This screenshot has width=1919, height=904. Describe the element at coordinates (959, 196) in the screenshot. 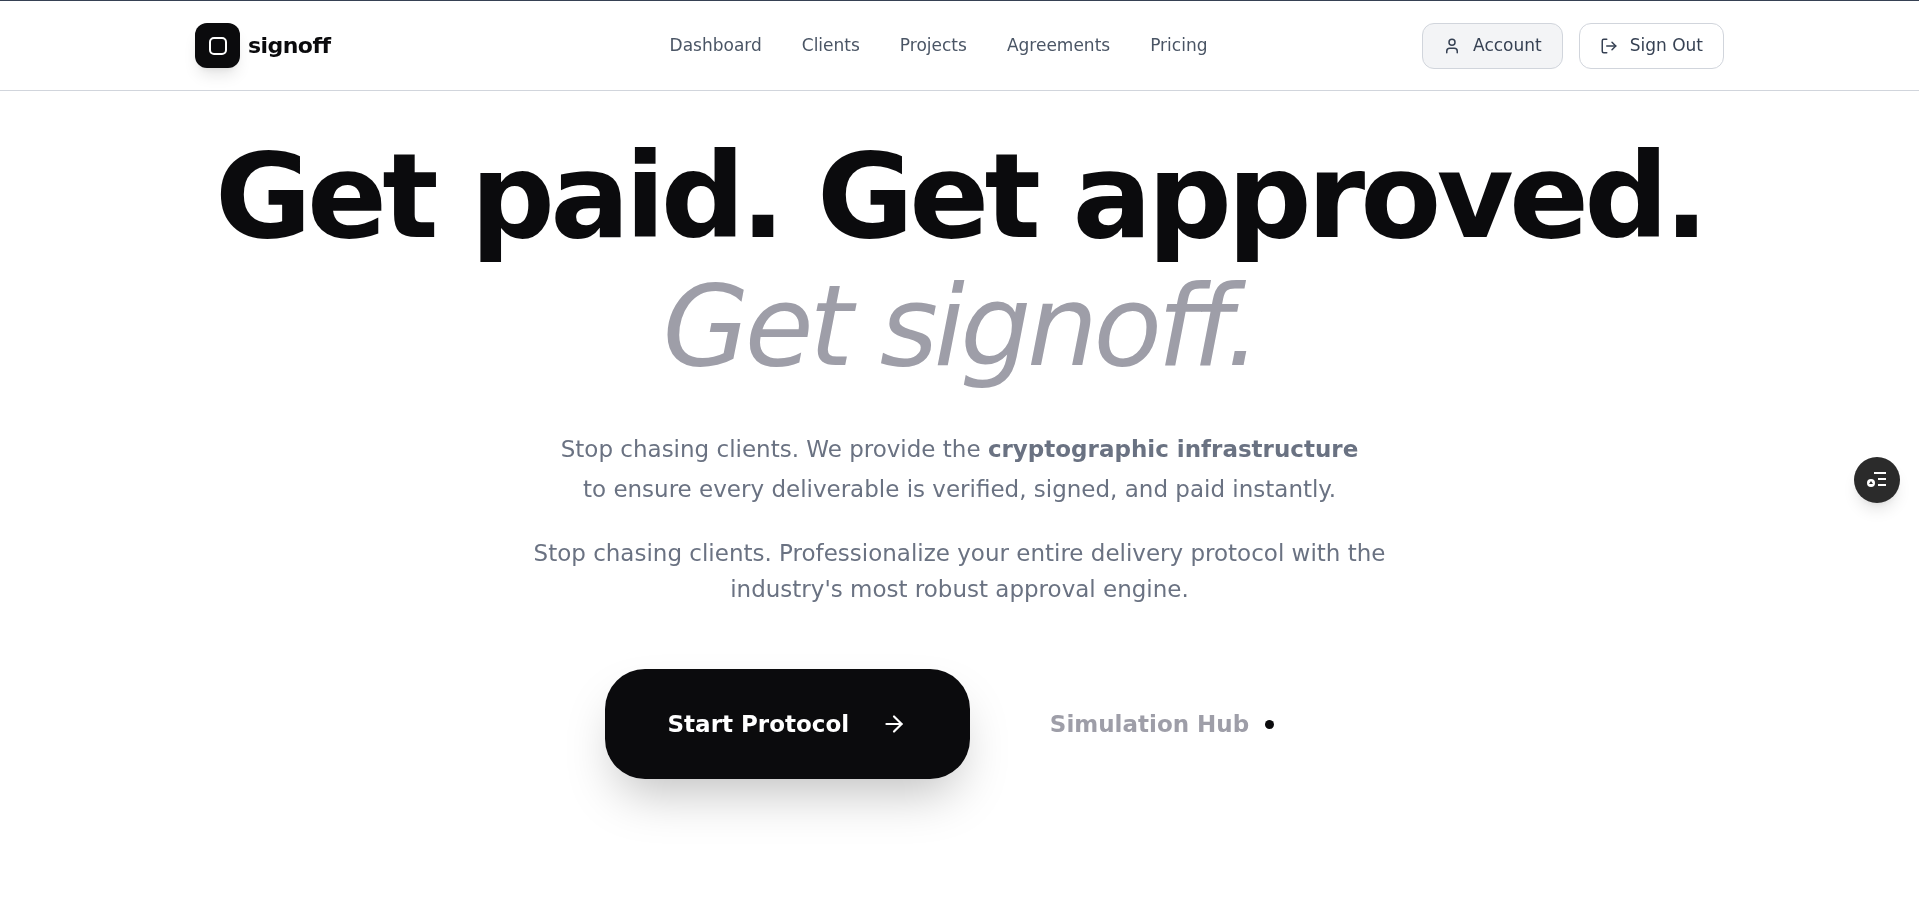

I see `headline: Get paid. Get approved.` at that location.